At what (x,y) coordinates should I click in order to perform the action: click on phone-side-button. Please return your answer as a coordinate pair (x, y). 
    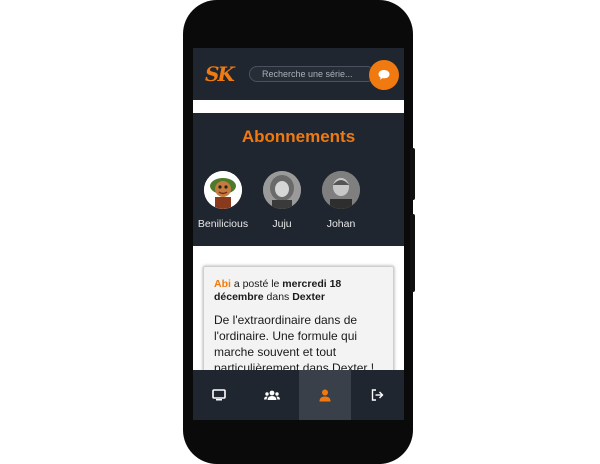
    Looking at the image, I should click on (412, 174).